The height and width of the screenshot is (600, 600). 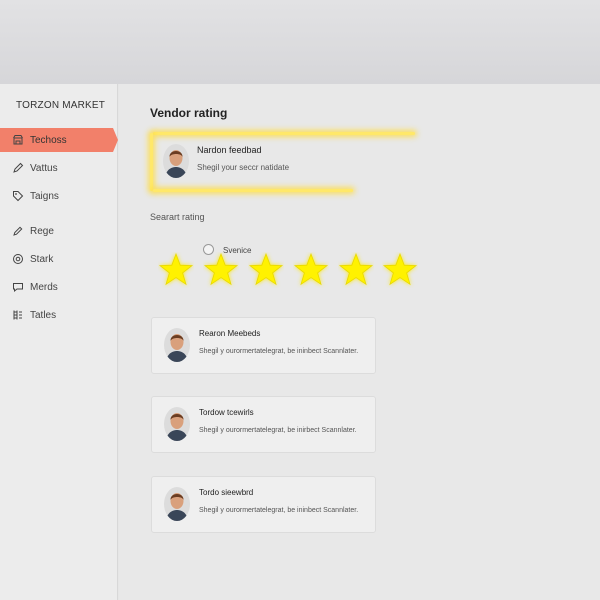 I want to click on review-author: Rearon Meebeds, so click(x=230, y=333).